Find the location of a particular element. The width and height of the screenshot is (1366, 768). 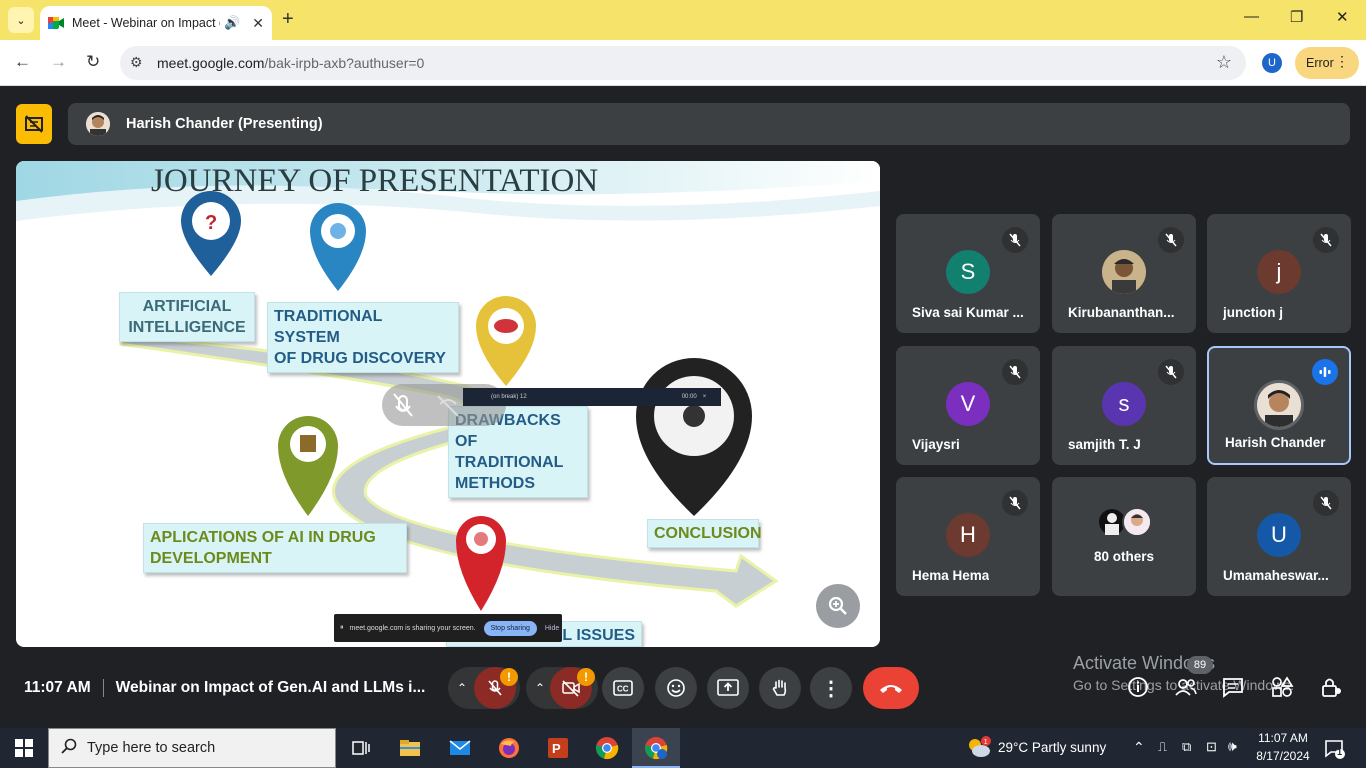

hand-icon is located at coordinates (779, 687).